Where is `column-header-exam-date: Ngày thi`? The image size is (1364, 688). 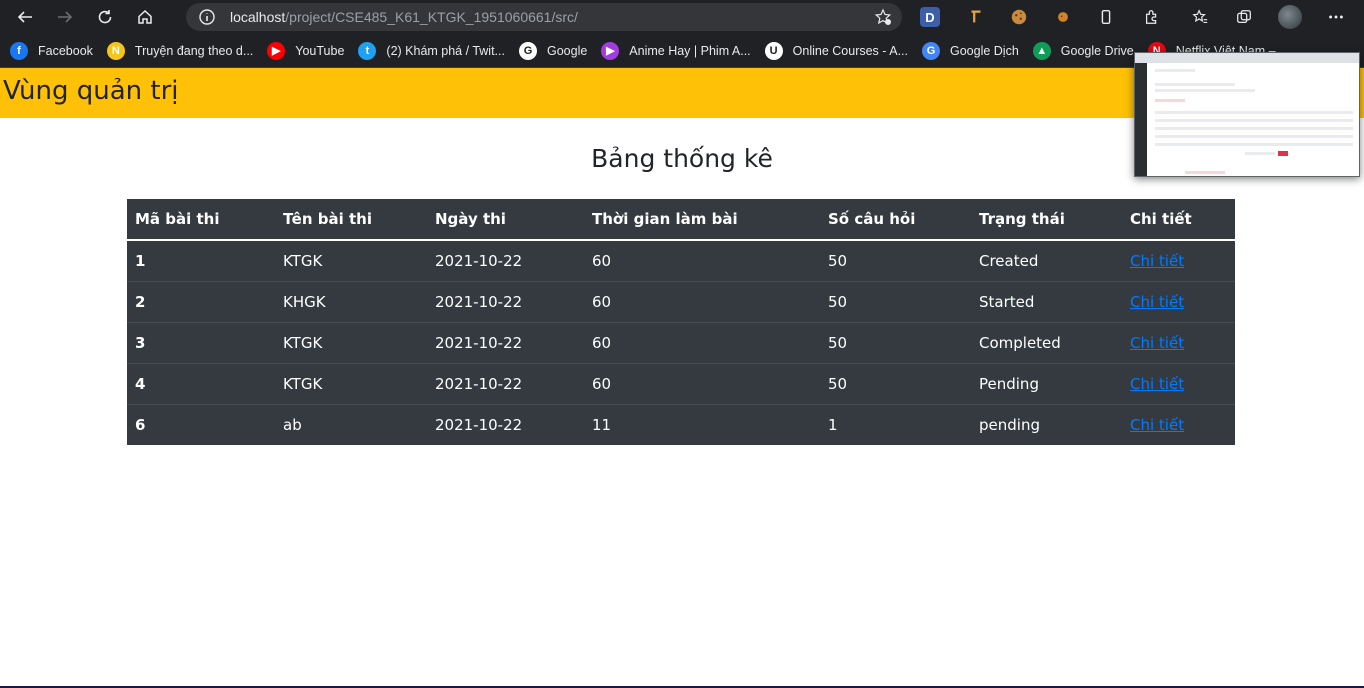
column-header-exam-date: Ngày thi is located at coordinates (505, 220).